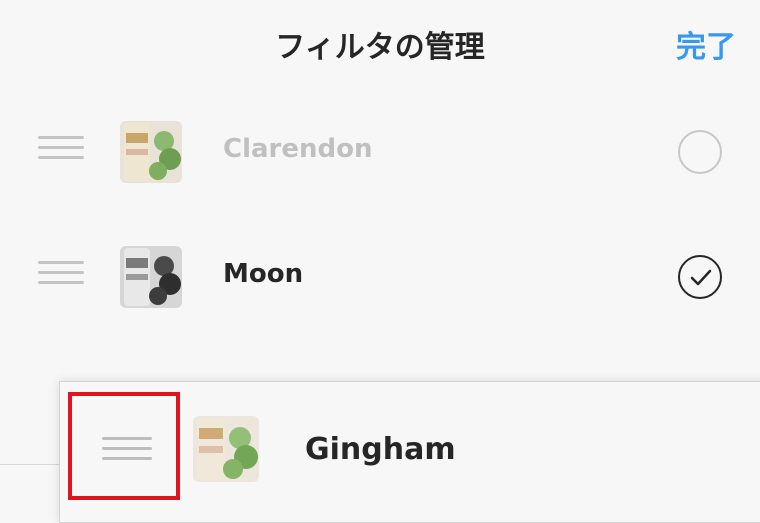 Image resolution: width=760 pixels, height=523 pixels. I want to click on filter-name: Clarendon, so click(298, 149).